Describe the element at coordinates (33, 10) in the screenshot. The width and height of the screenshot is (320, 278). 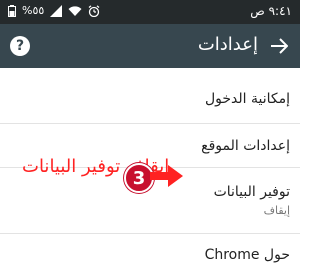
I see `battery-percent: %٥٥` at that location.